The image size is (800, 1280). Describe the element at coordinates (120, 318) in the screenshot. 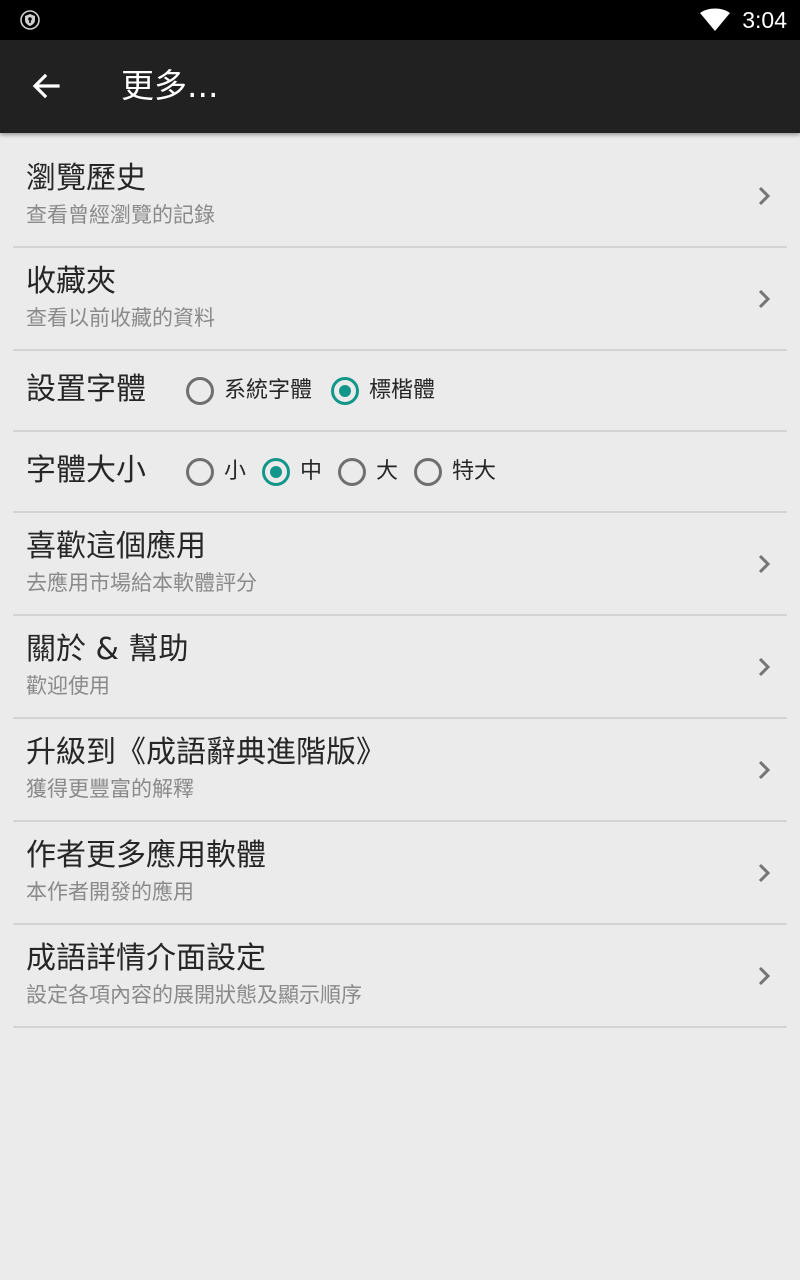

I see `menu-item-subtitle: 查看以前收藏的資料` at that location.